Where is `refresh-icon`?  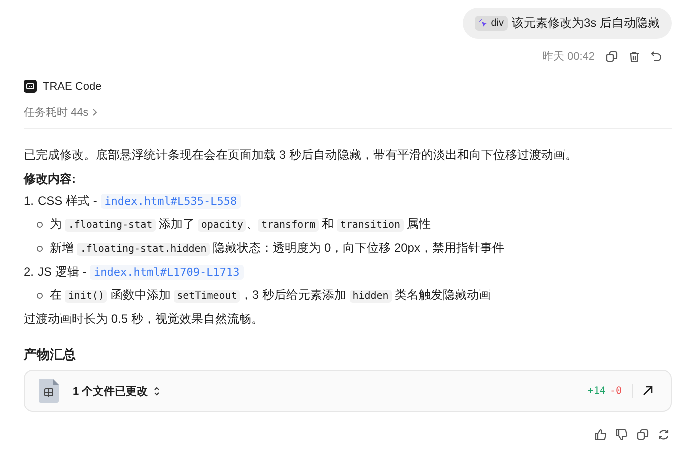 refresh-icon is located at coordinates (664, 435).